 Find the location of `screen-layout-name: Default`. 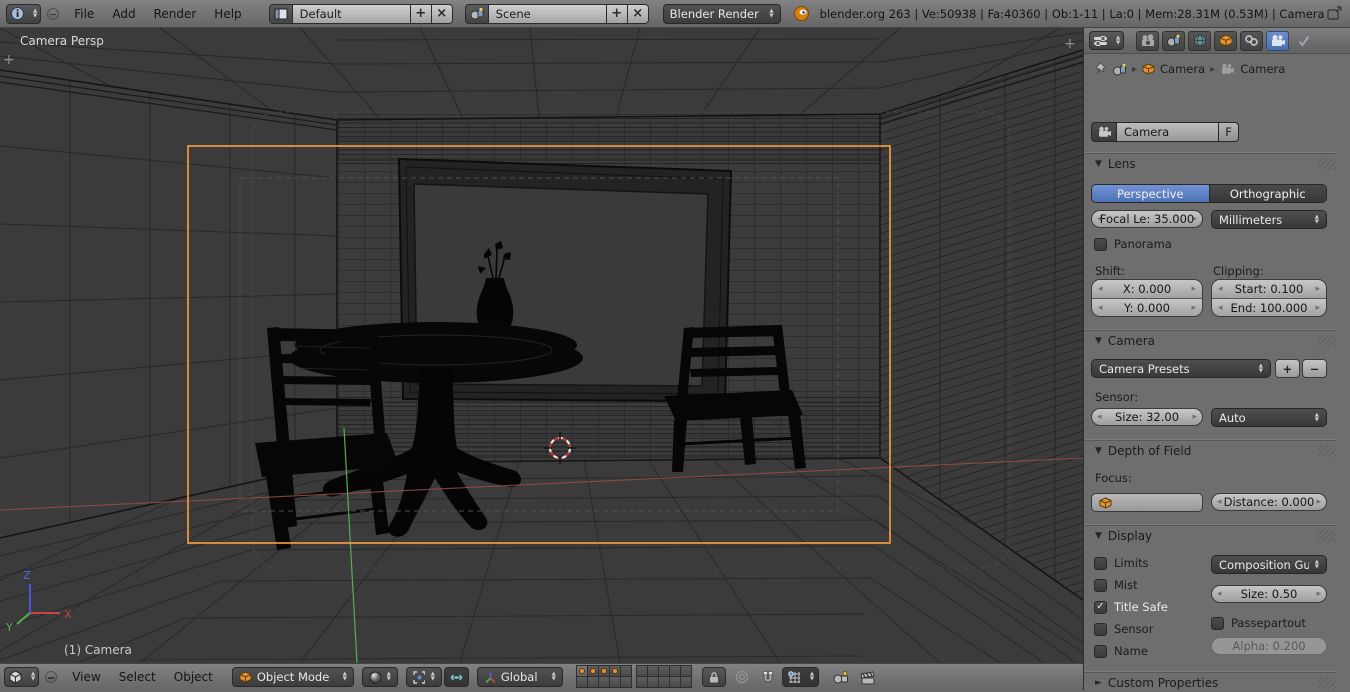

screen-layout-name: Default is located at coordinates (351, 13).